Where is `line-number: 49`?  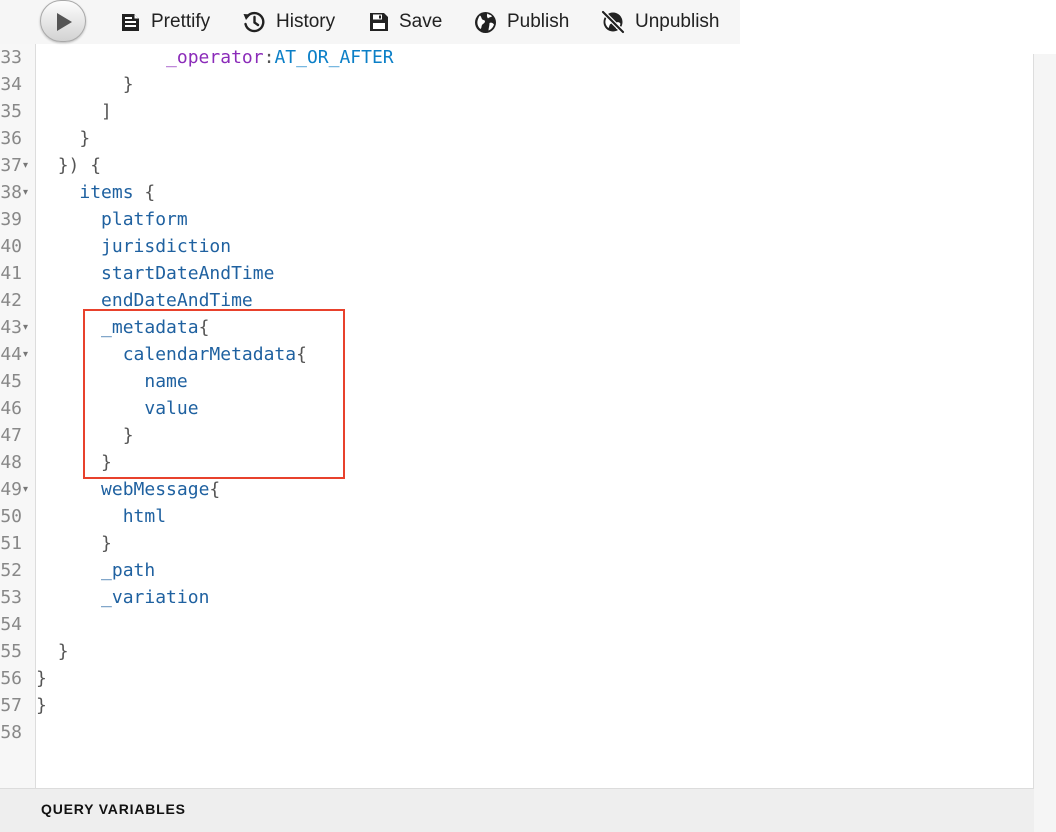 line-number: 49 is located at coordinates (11, 489).